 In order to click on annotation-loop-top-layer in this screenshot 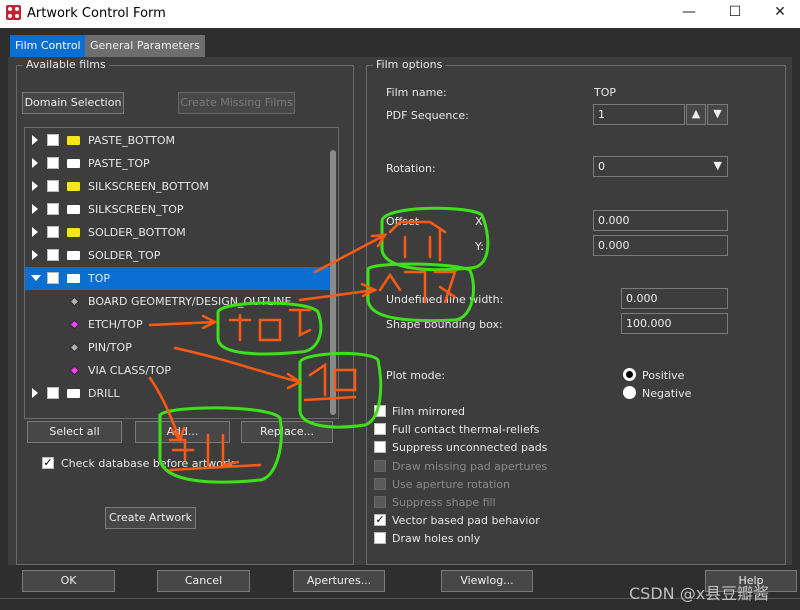, I will do `click(435, 239)`.